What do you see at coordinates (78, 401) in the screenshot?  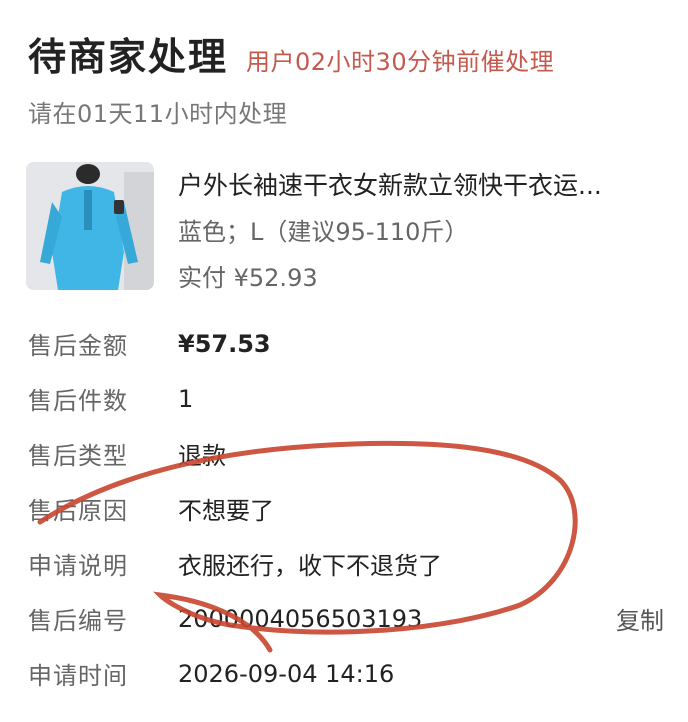 I see `detail-label: 售后件数` at bounding box center [78, 401].